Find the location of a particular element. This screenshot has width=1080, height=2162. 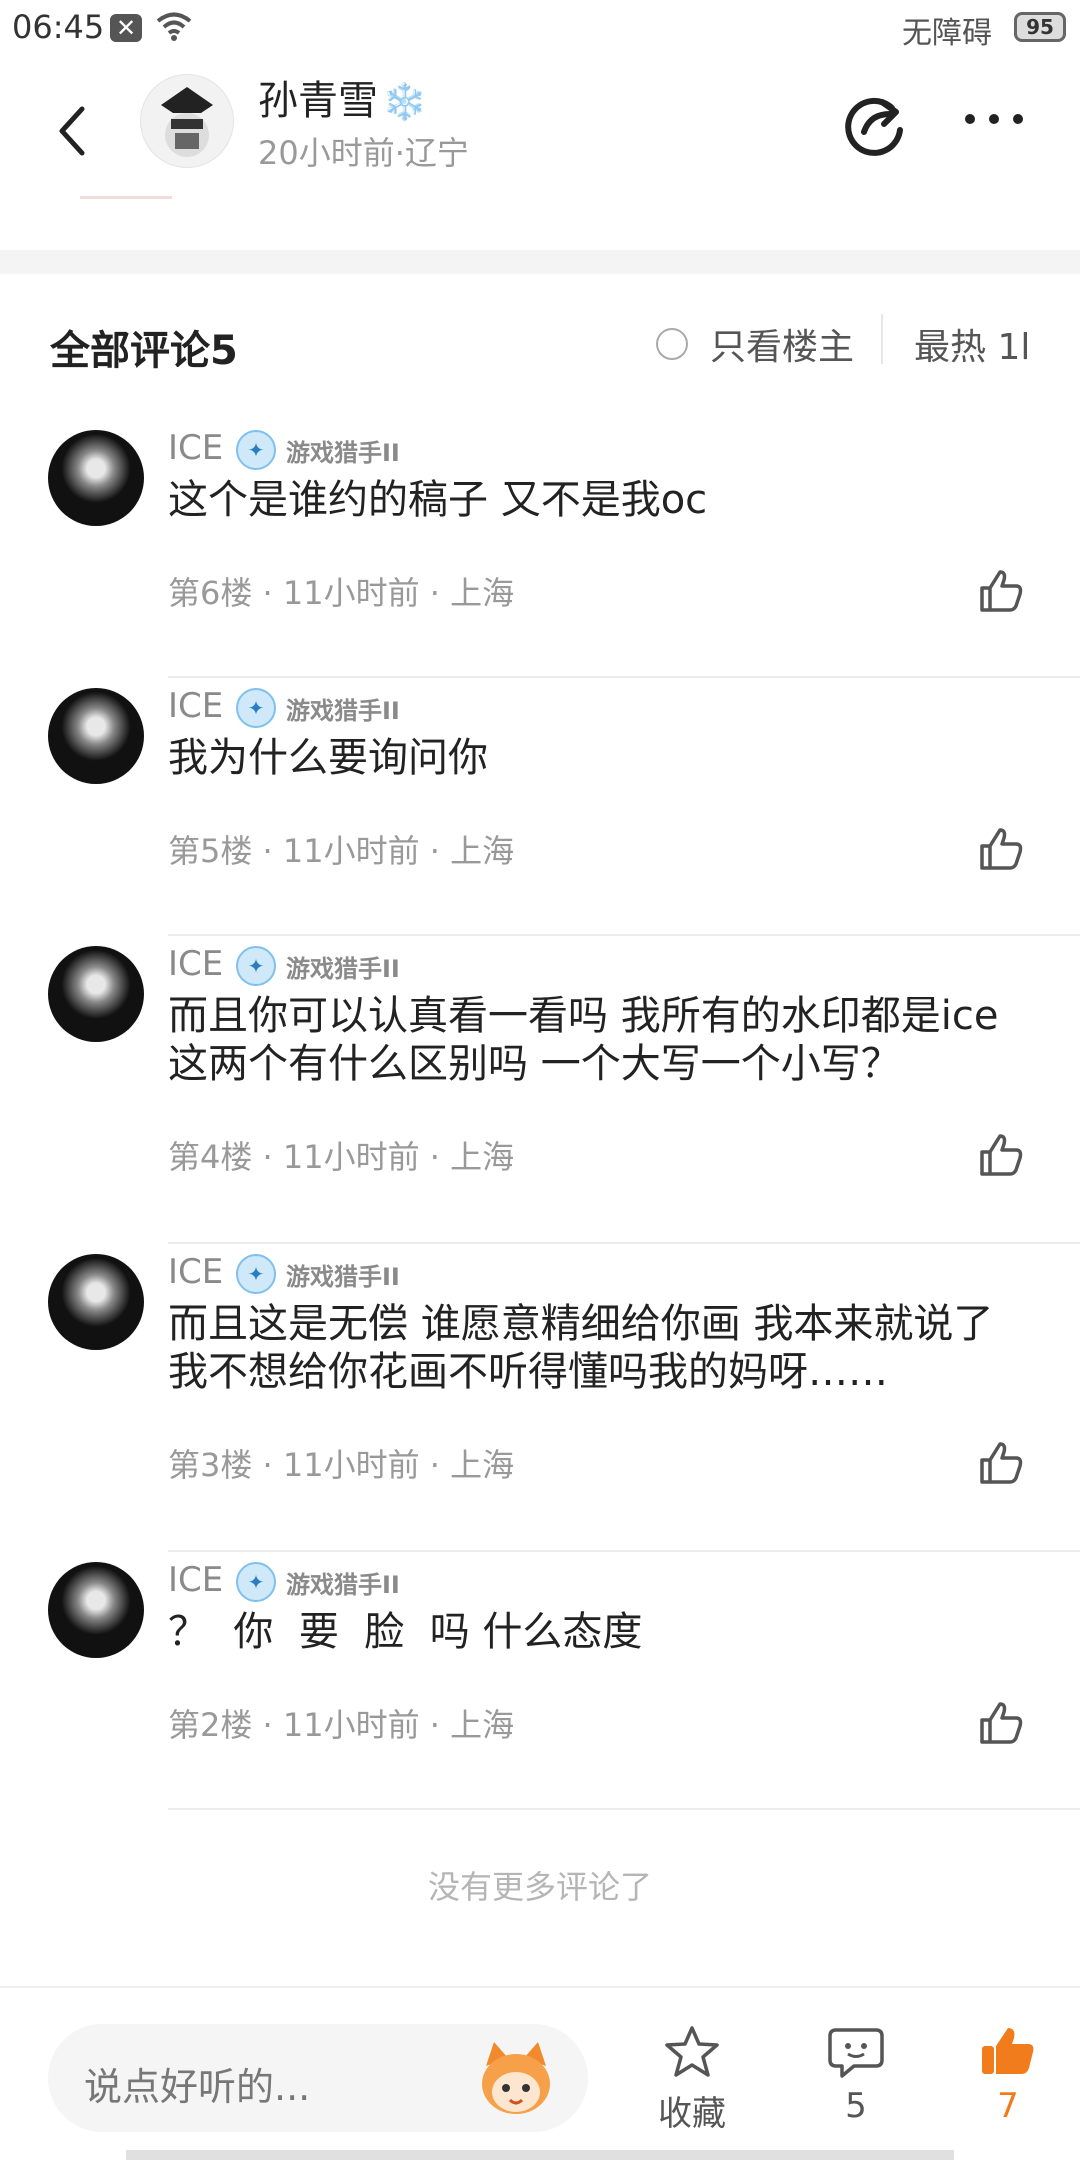

author-name: 孙青雪 ❄️ is located at coordinates (342, 97).